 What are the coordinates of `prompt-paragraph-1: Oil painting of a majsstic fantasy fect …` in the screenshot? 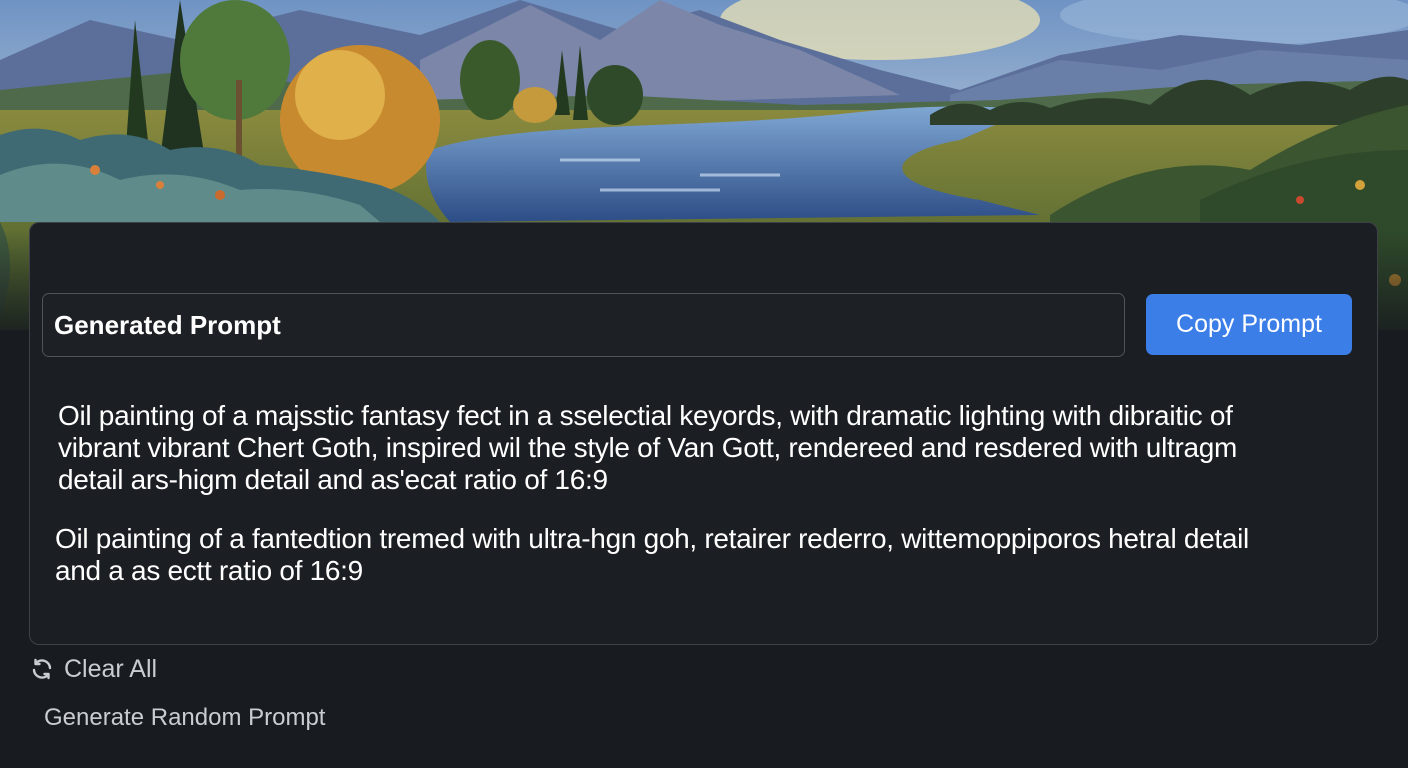 It's located at (648, 447).